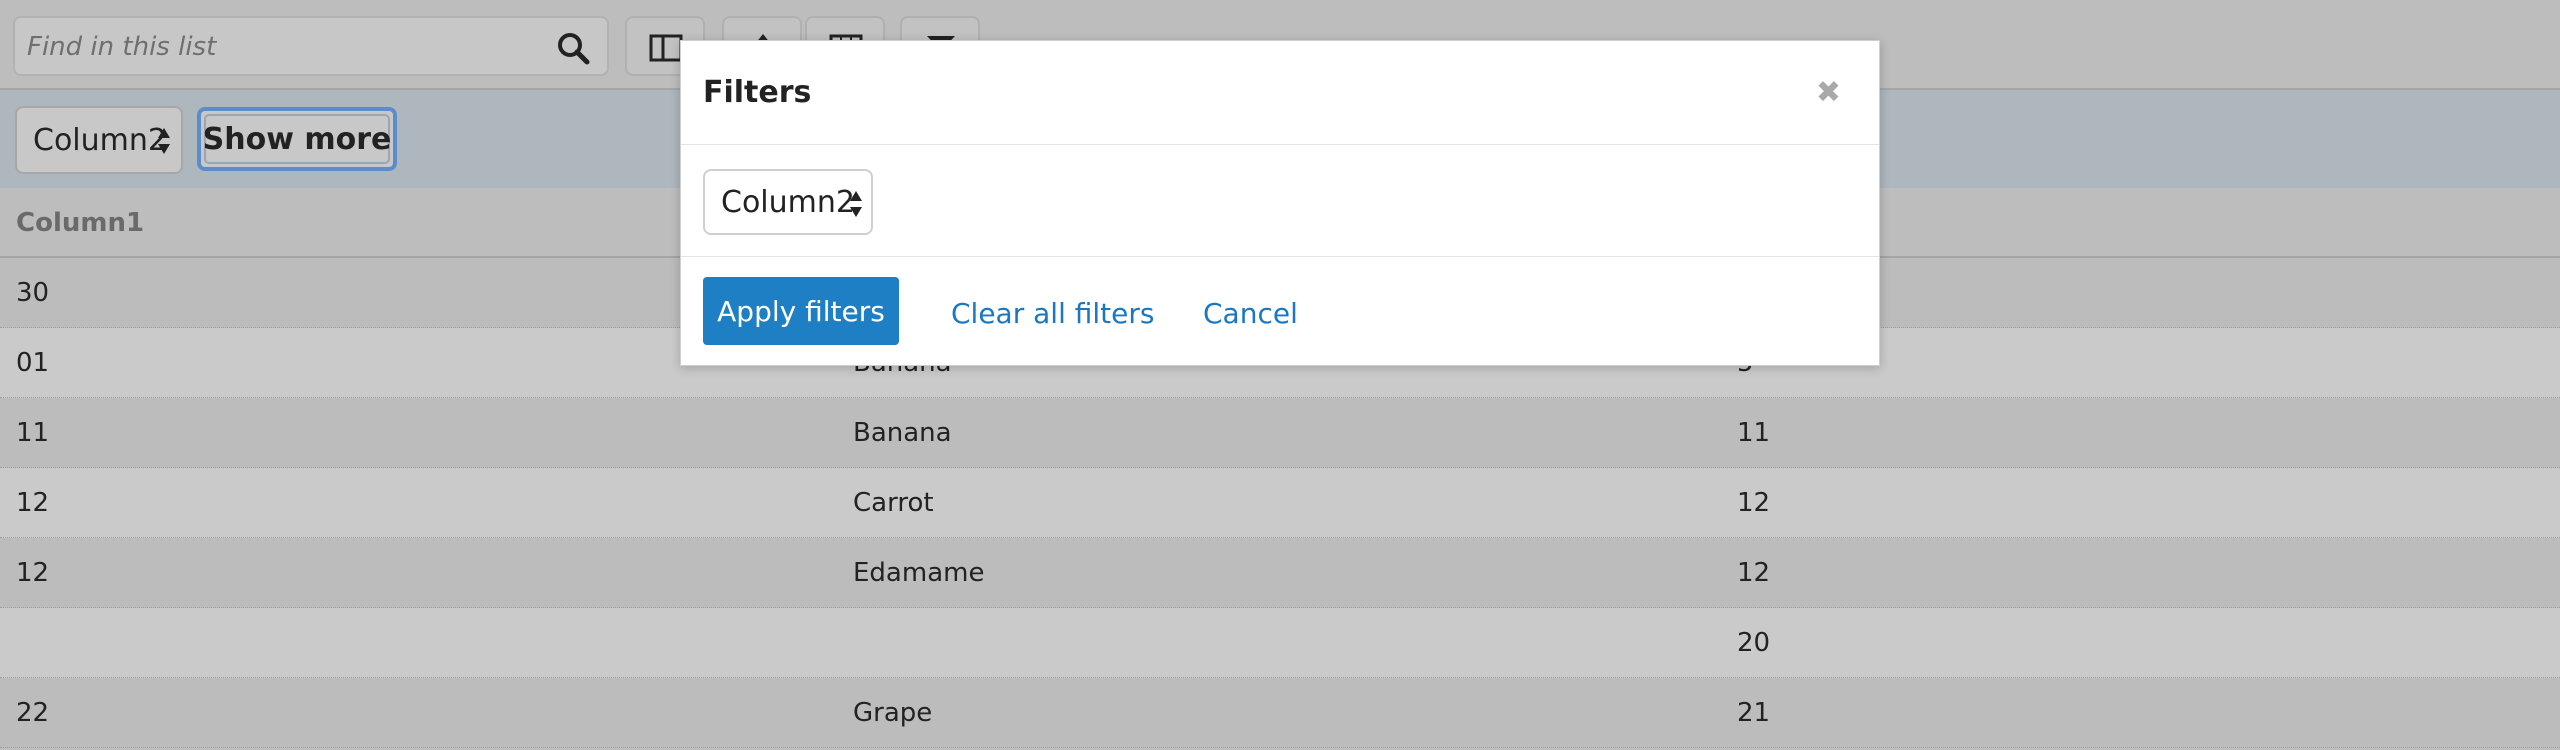  I want to click on column-filter-select-value: Column2, so click(788, 202).